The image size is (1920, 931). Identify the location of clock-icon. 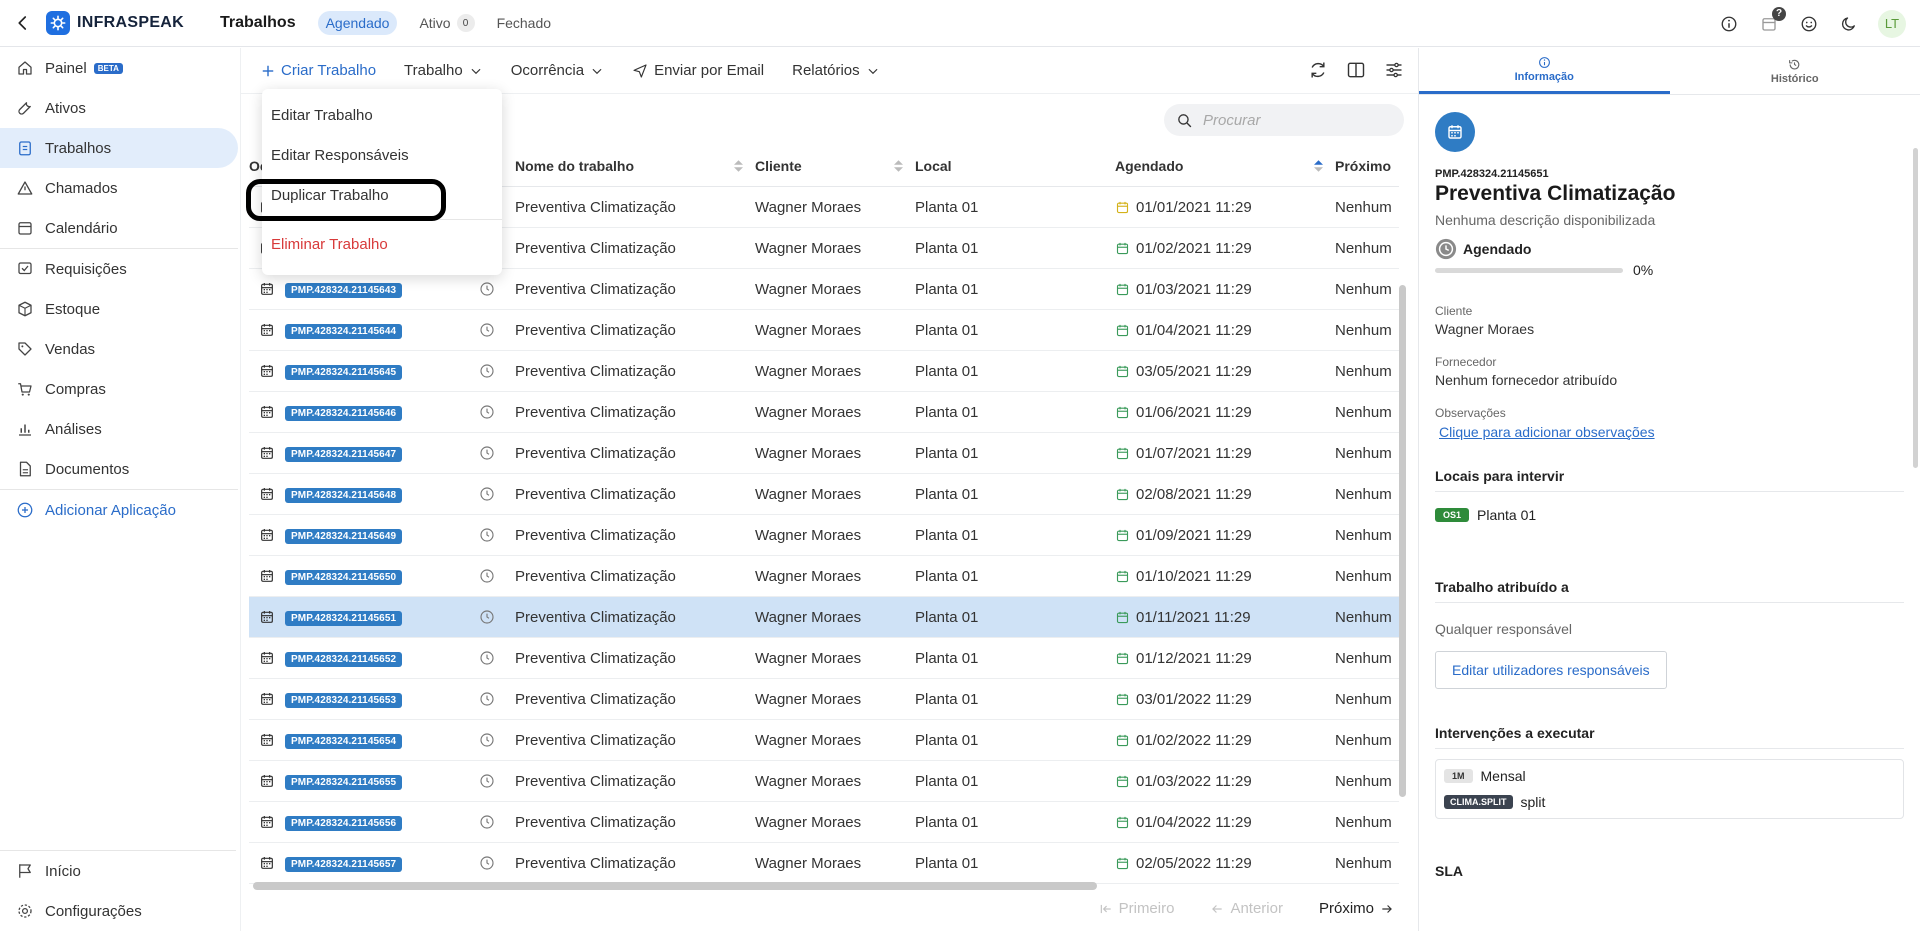
(487, 289).